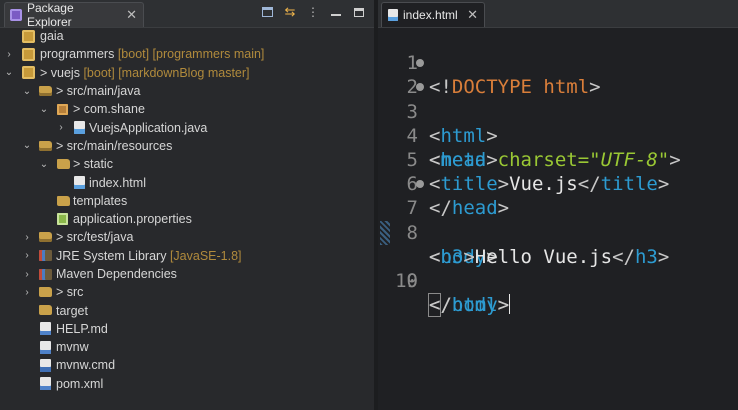 This screenshot has height=410, width=738. What do you see at coordinates (166, 72) in the screenshot?
I see `tree-item-decoration: [boot] [markdownBlog master]` at bounding box center [166, 72].